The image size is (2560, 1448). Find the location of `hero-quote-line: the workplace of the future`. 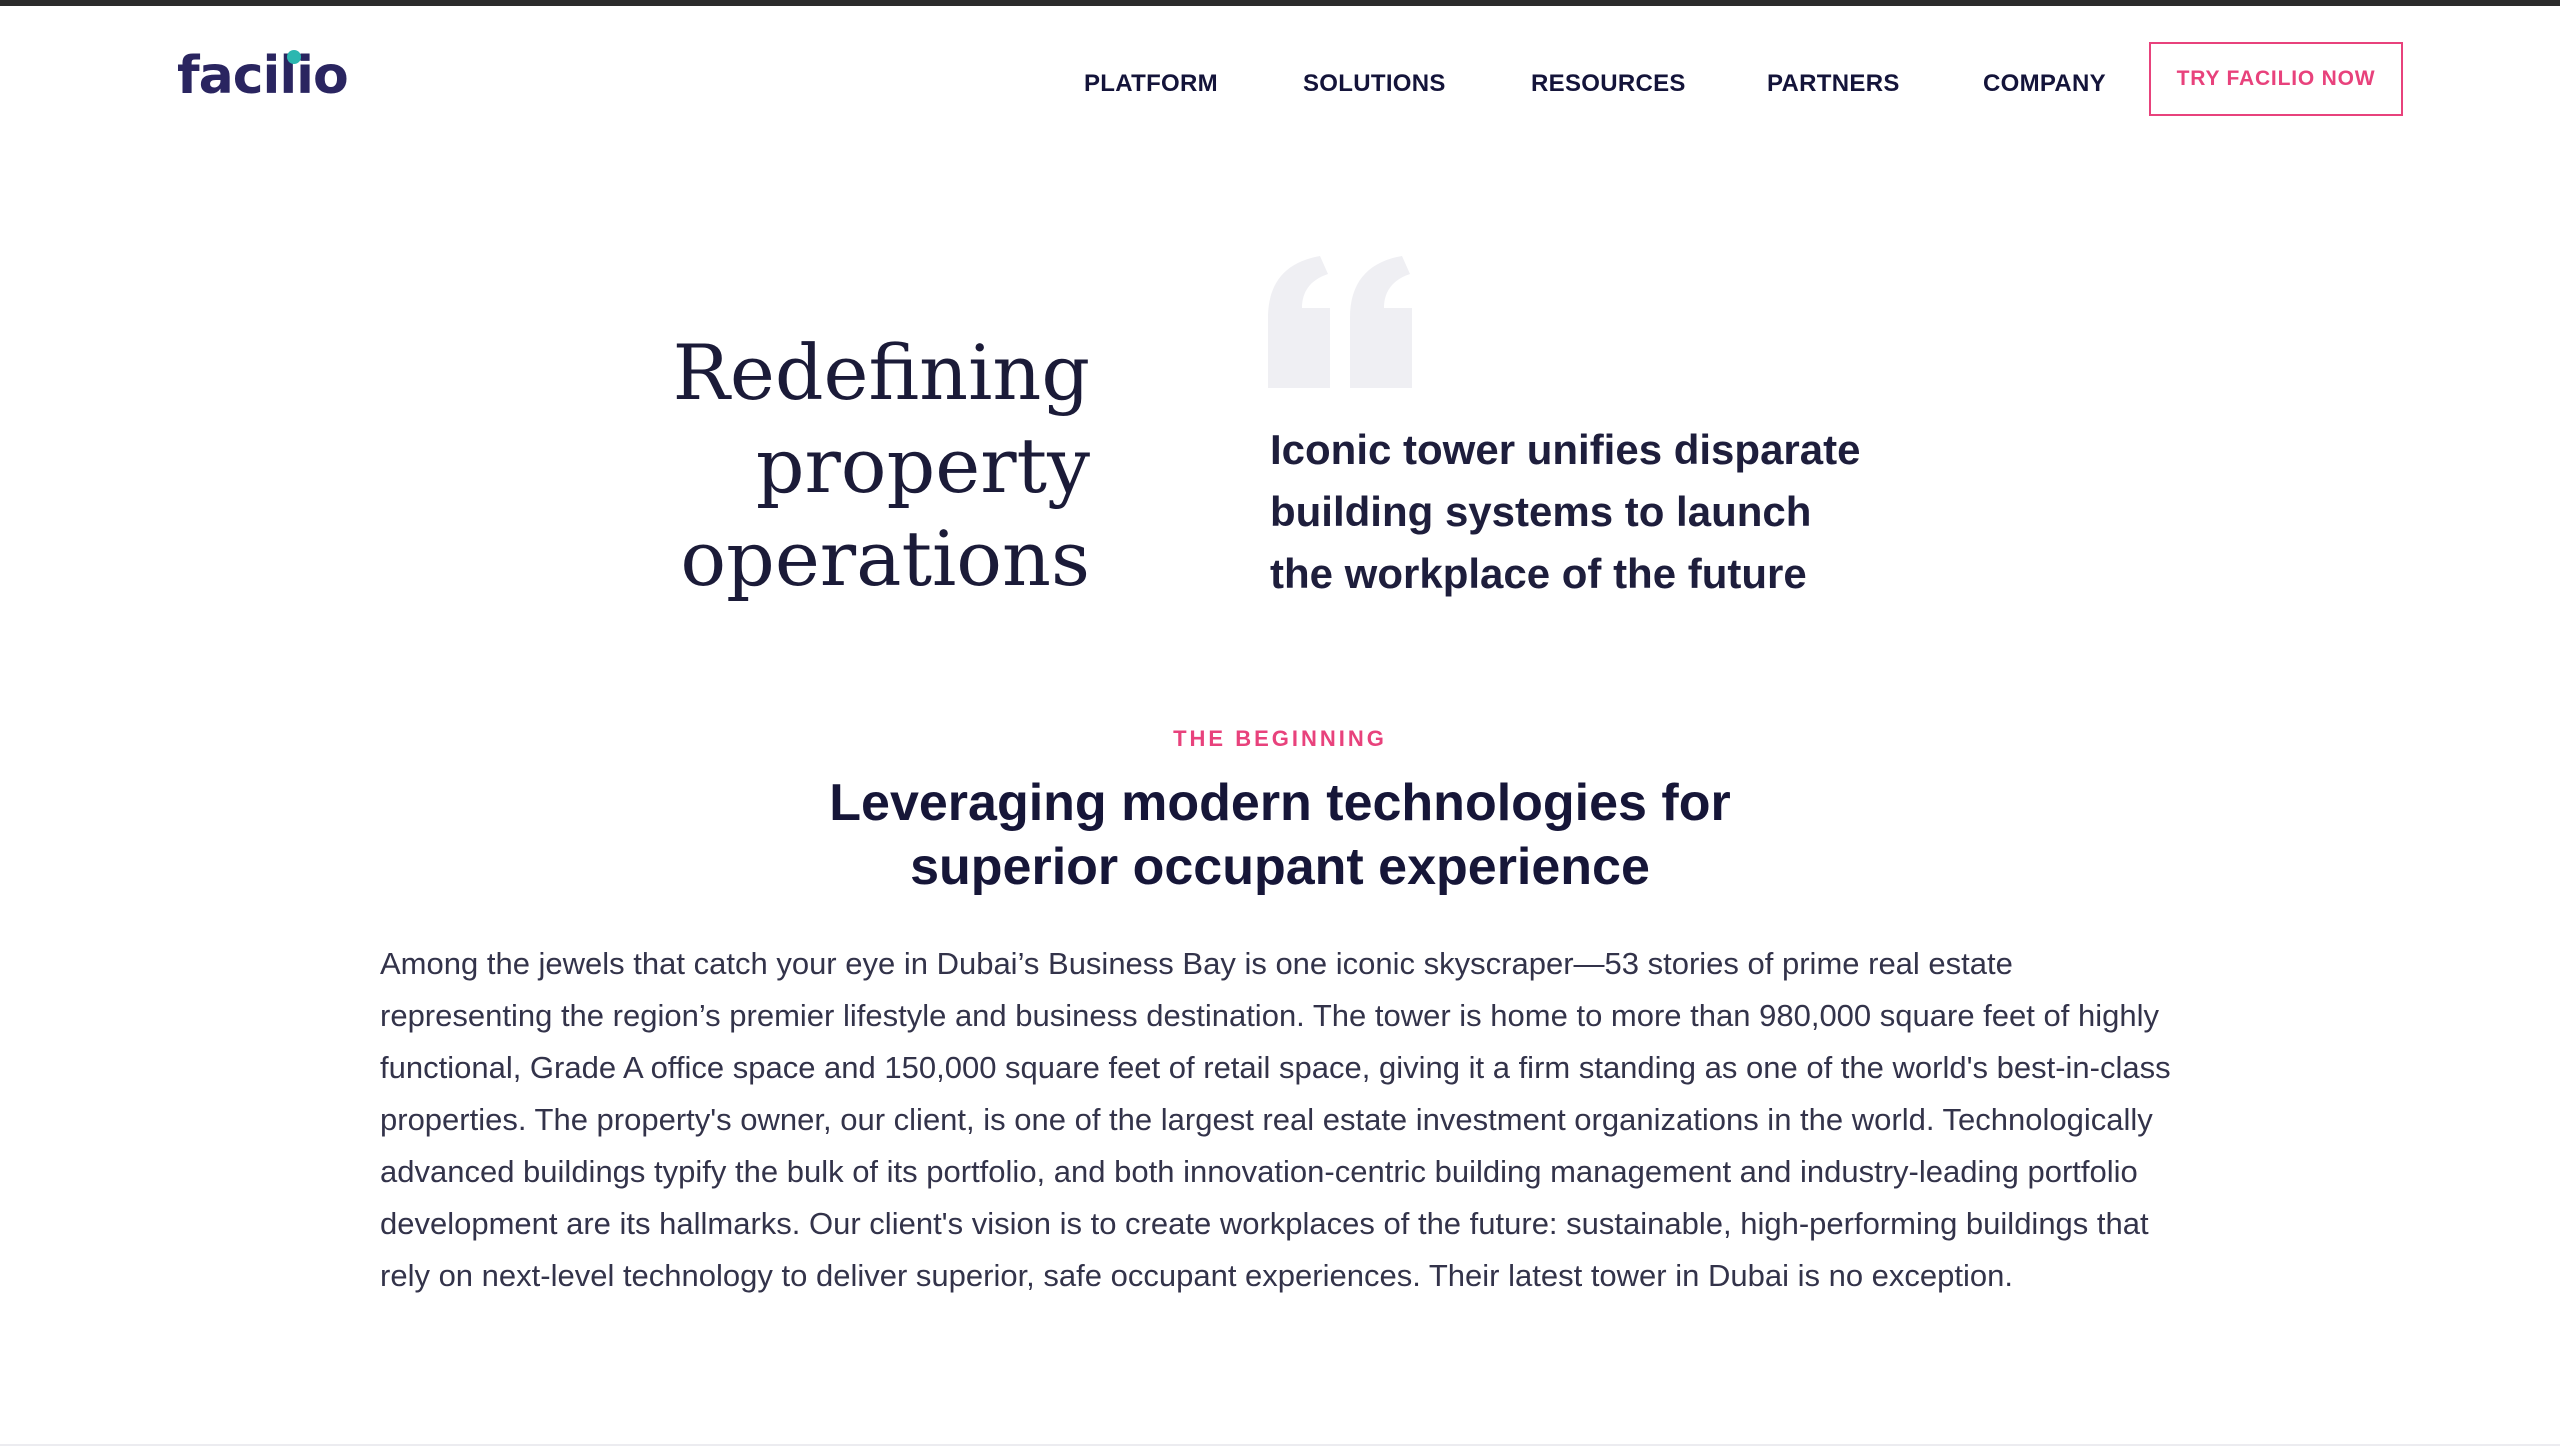

hero-quote-line: the workplace of the future is located at coordinates (1538, 573).